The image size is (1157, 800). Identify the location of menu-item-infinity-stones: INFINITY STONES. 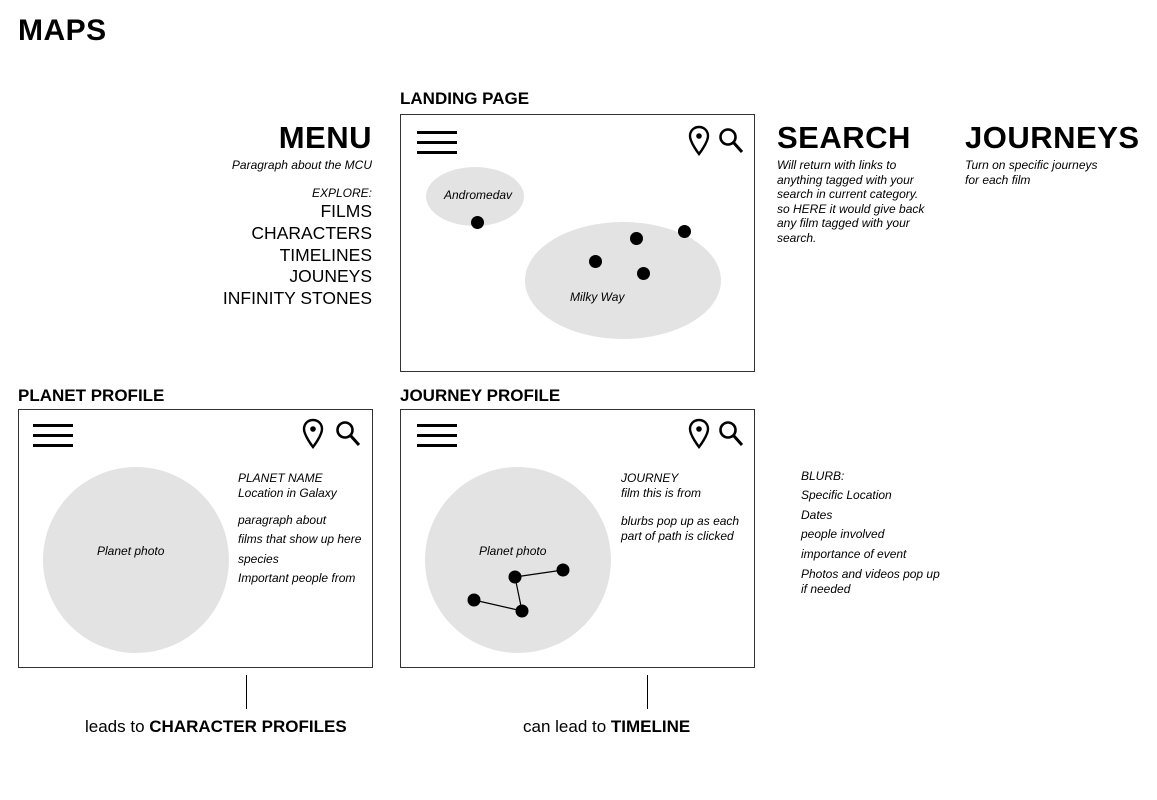
(297, 299).